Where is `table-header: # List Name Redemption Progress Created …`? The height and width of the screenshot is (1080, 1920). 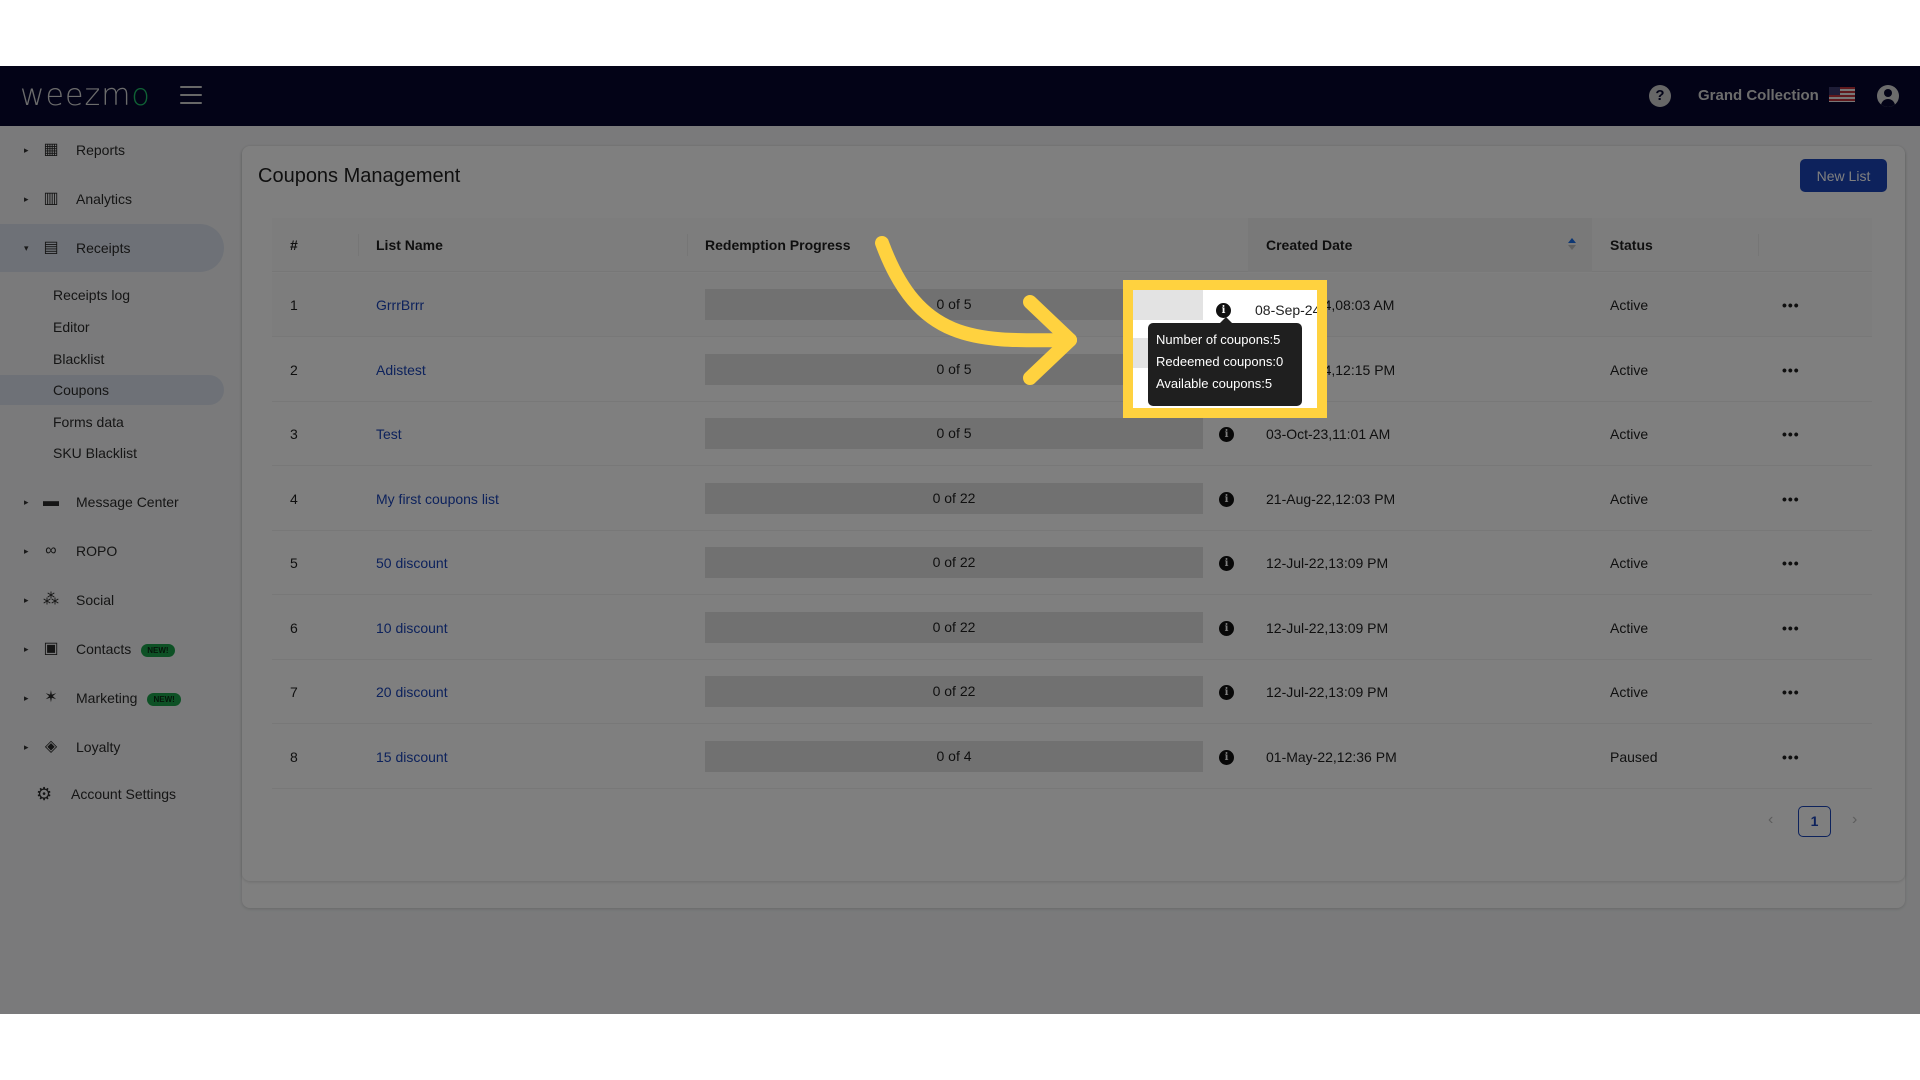 table-header: # List Name Redemption Progress Created … is located at coordinates (1072, 245).